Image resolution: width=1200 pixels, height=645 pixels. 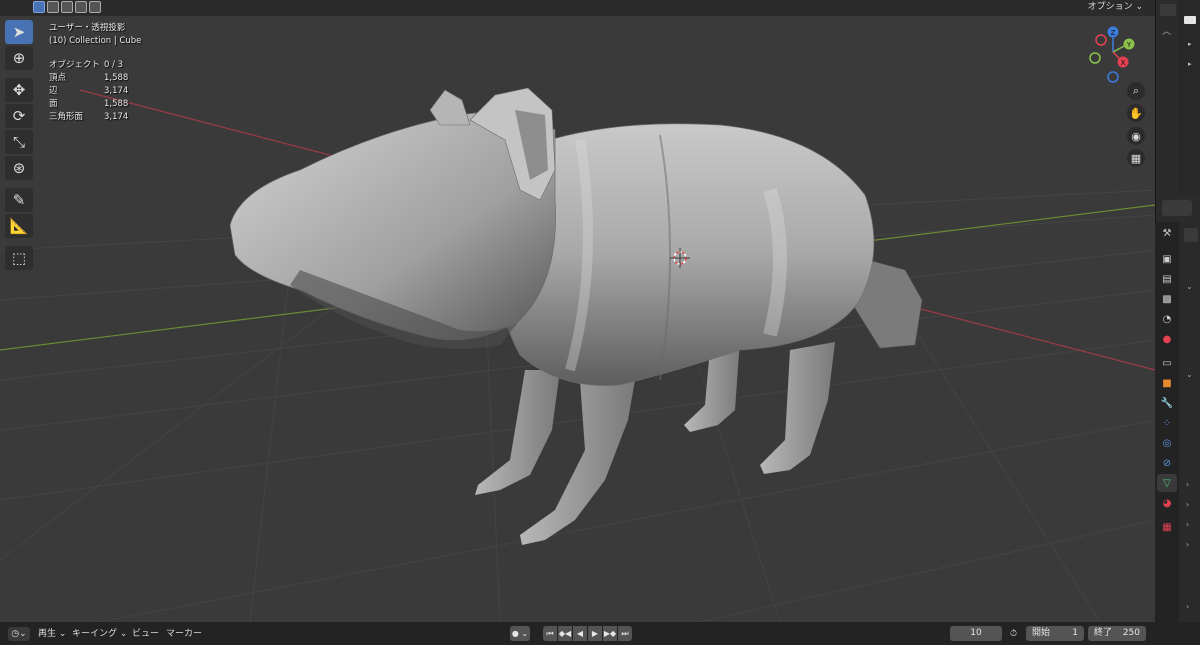 I want to click on tool-tab: ⚒, so click(x=1167, y=233).